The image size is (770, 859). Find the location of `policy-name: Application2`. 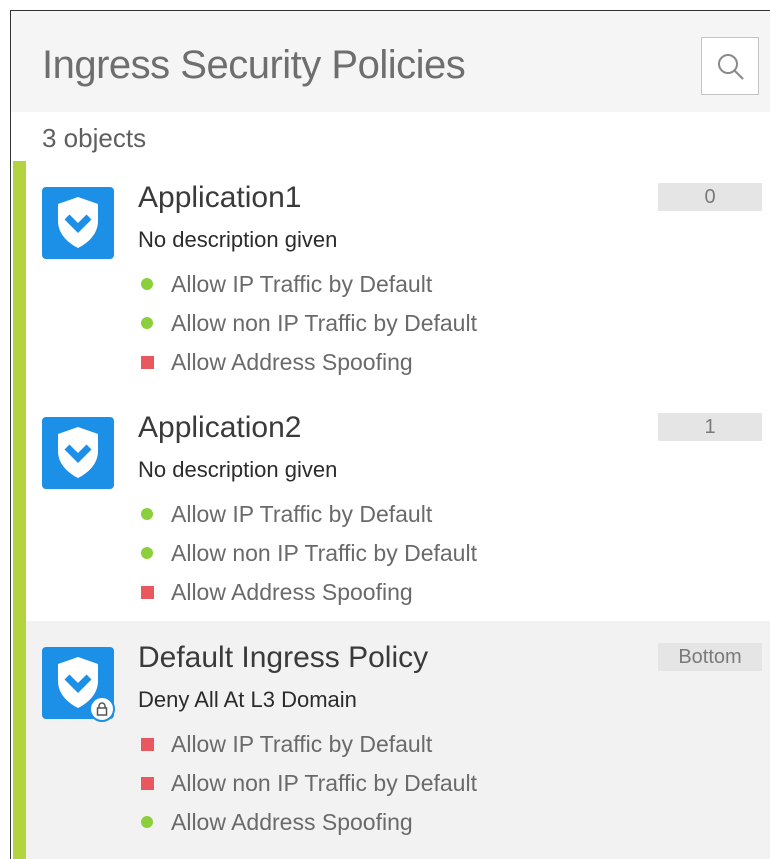

policy-name: Application2 is located at coordinates (220, 427).